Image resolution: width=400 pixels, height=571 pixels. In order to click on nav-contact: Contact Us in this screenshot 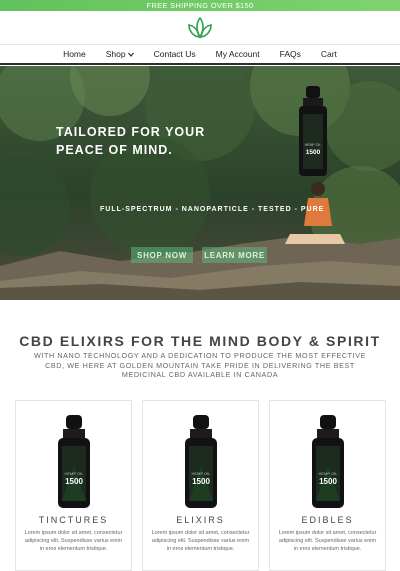, I will do `click(175, 54)`.